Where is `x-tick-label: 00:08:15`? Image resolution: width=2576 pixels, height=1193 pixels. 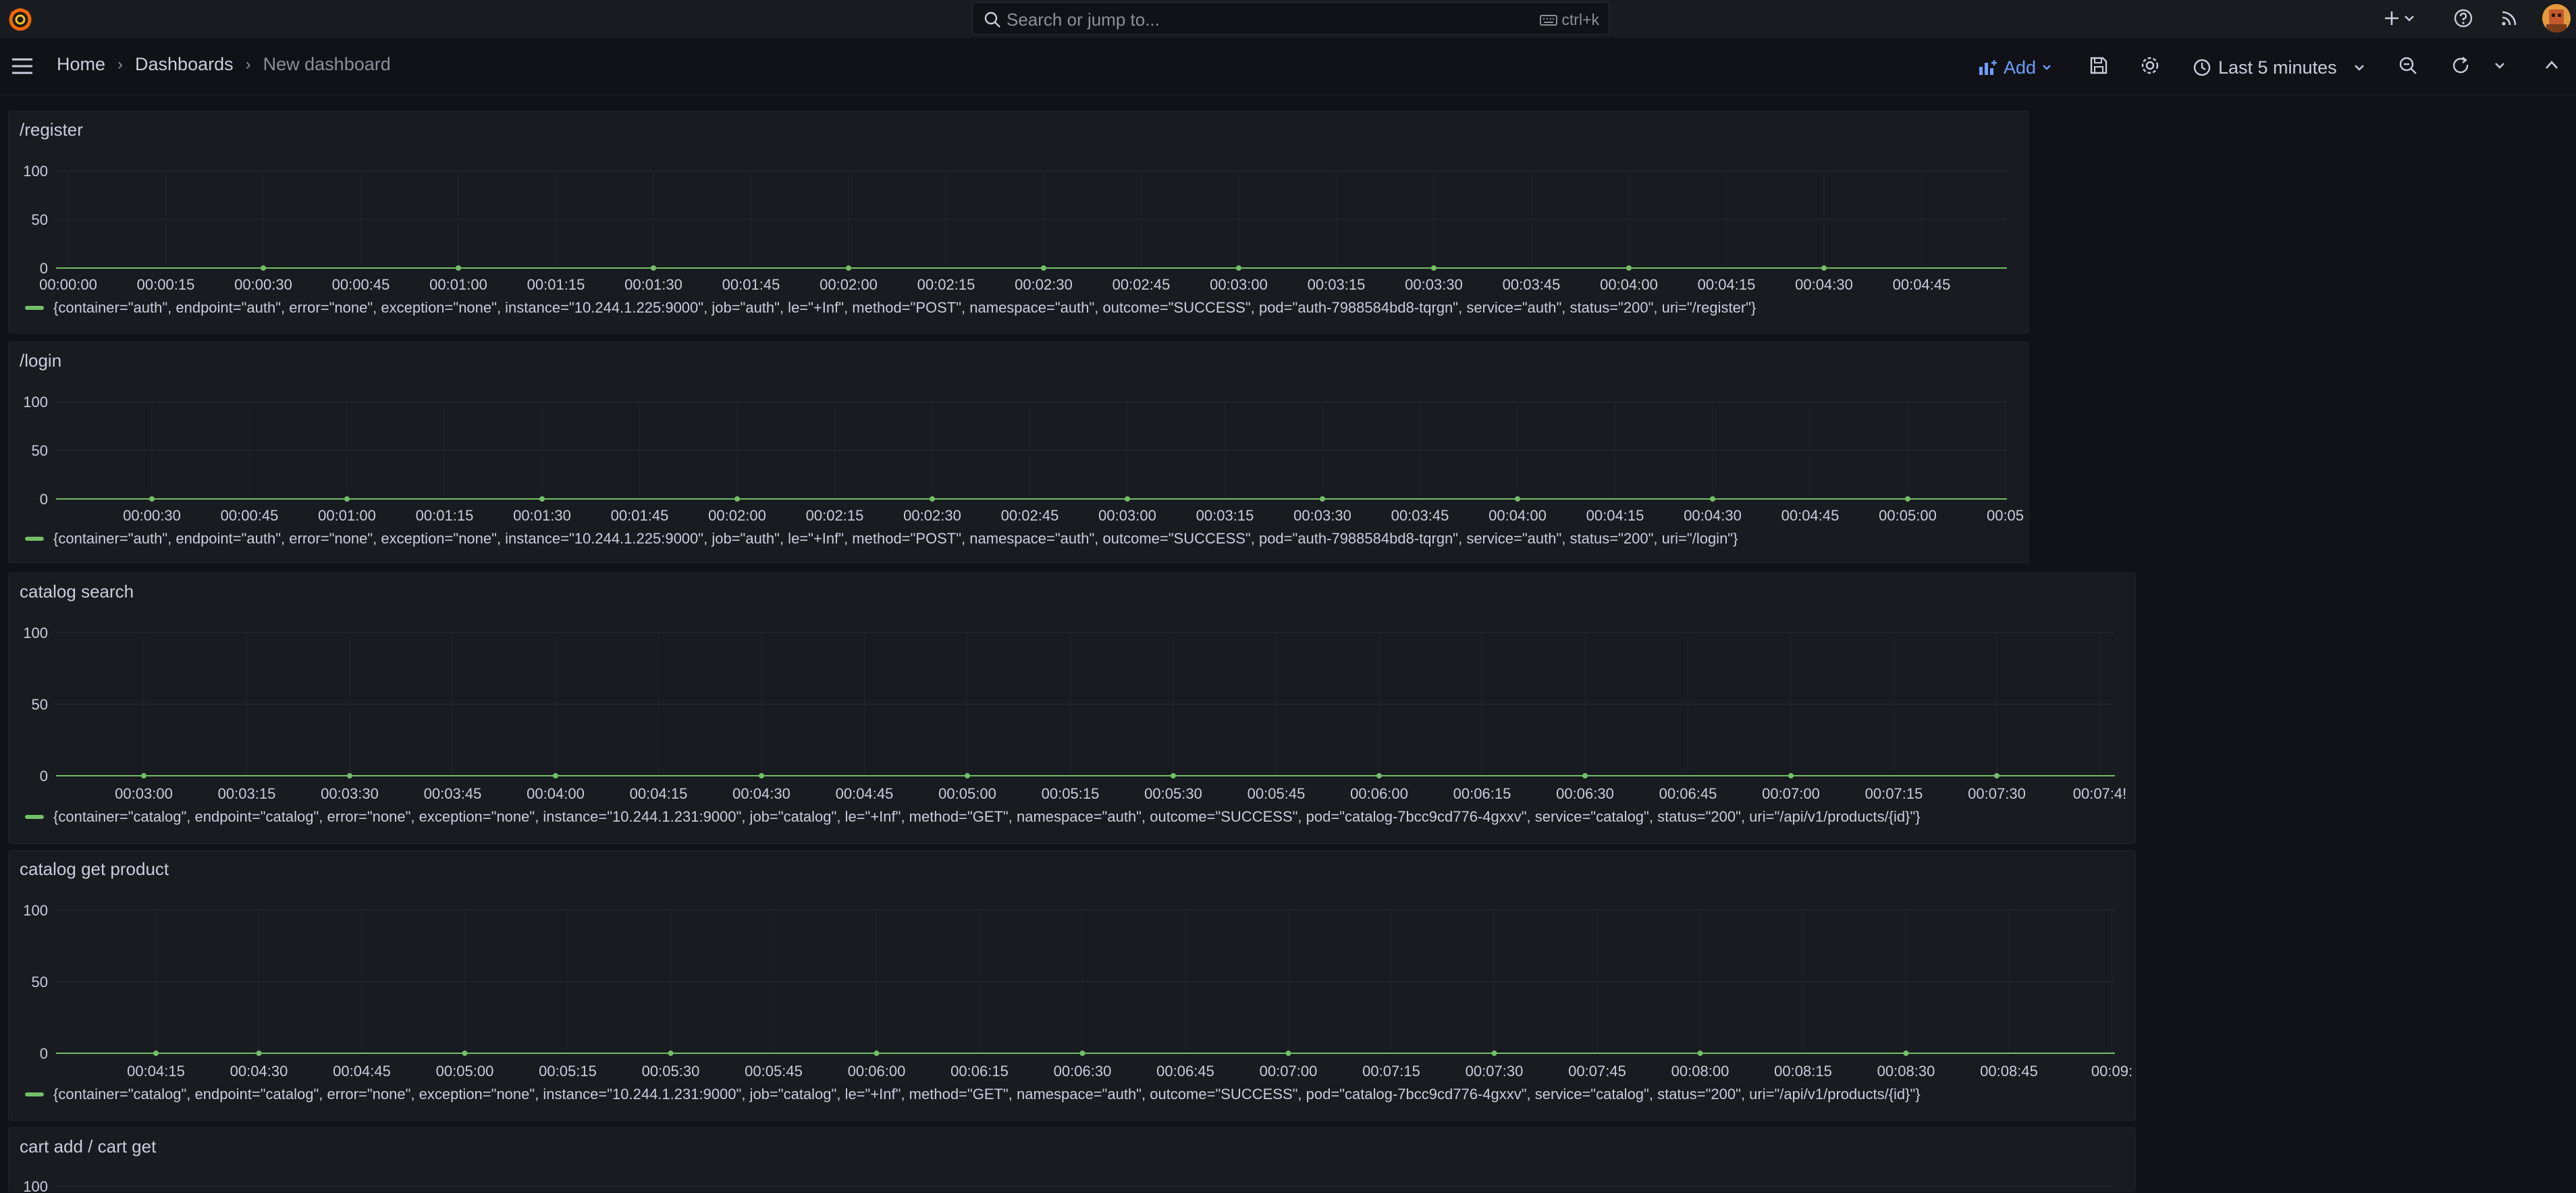
x-tick-label: 00:08:15 is located at coordinates (1803, 1072).